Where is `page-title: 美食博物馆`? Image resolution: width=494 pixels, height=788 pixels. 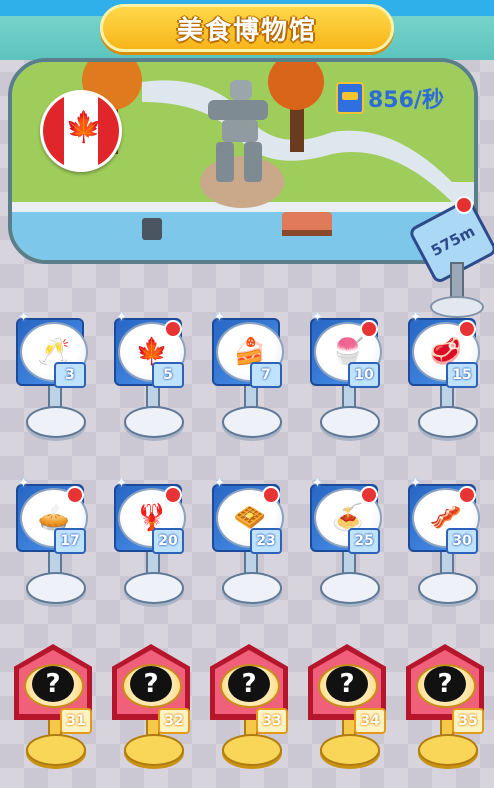 page-title: 美食博物馆 is located at coordinates (246, 30).